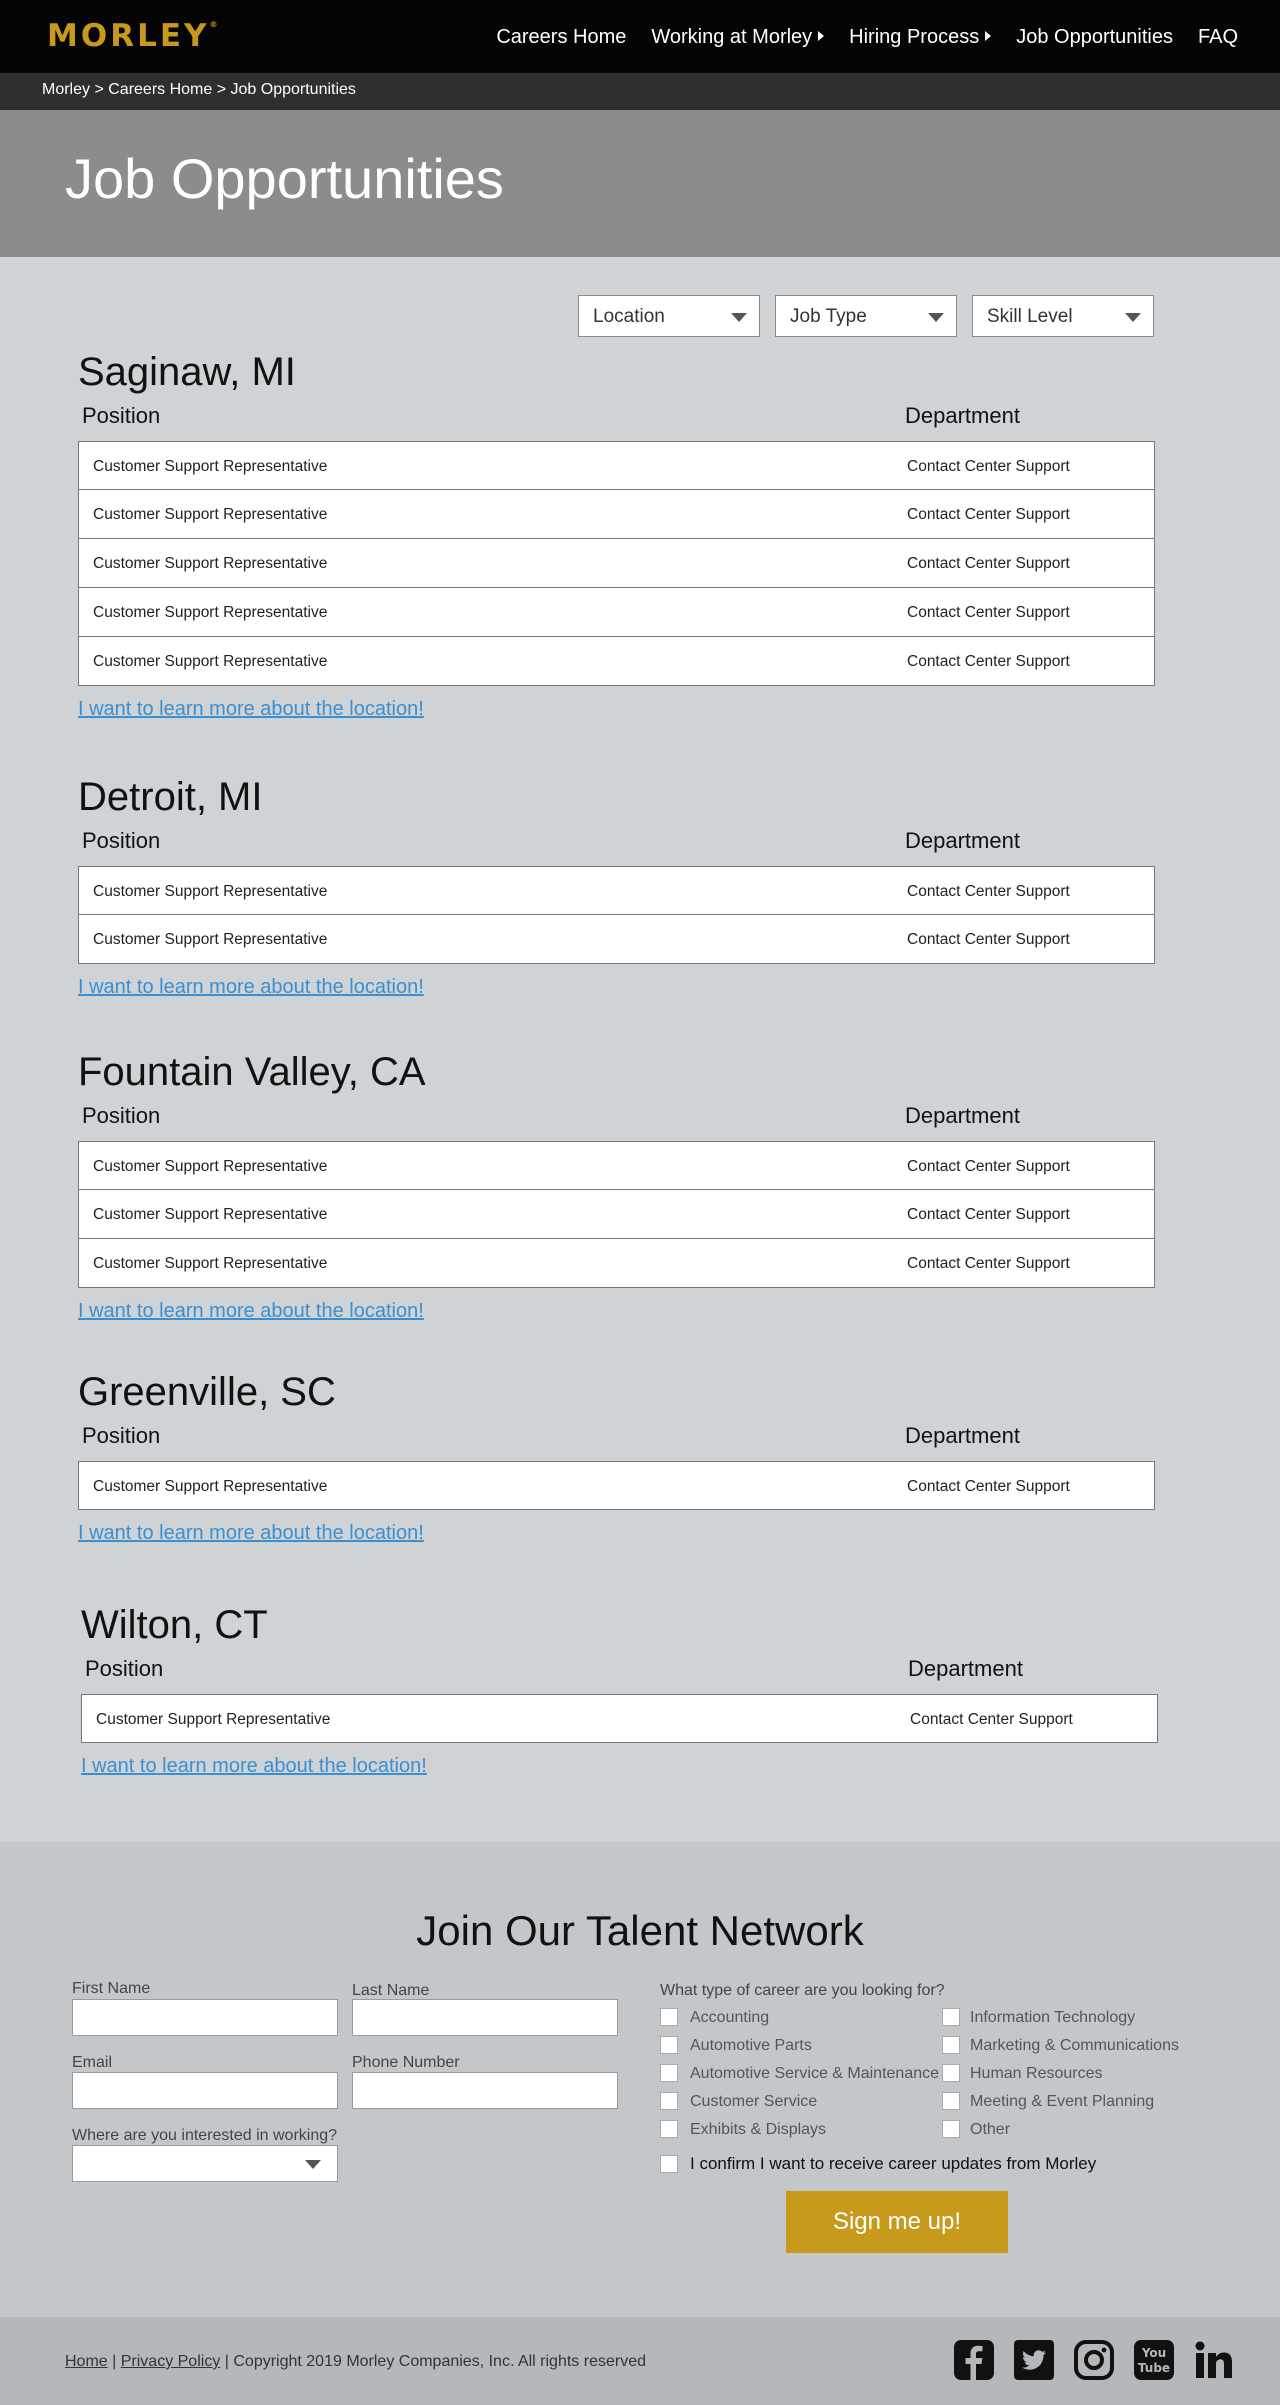  I want to click on svg-text: Tube, so click(1154, 2368).